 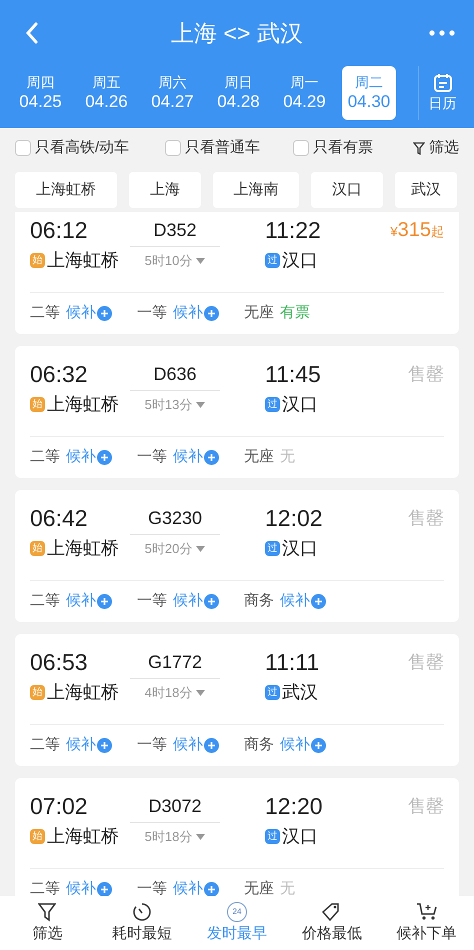 I want to click on sort-tab: 候补下单, so click(x=426, y=923).